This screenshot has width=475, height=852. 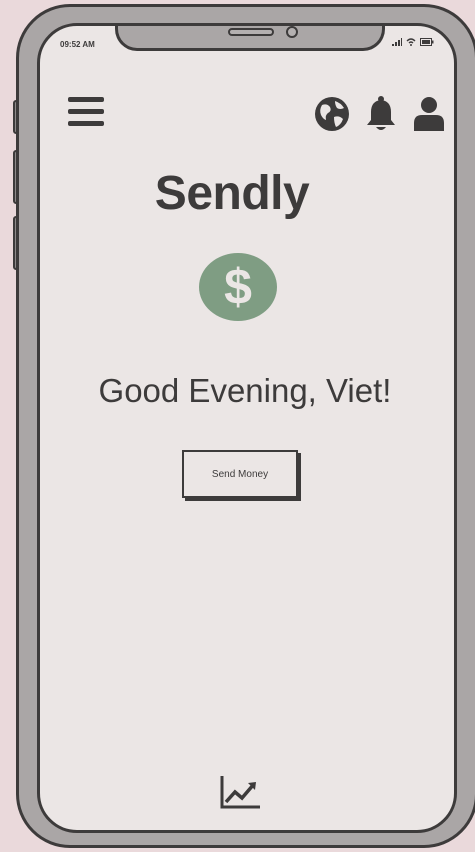 I want to click on signal-icon, so click(x=397, y=42).